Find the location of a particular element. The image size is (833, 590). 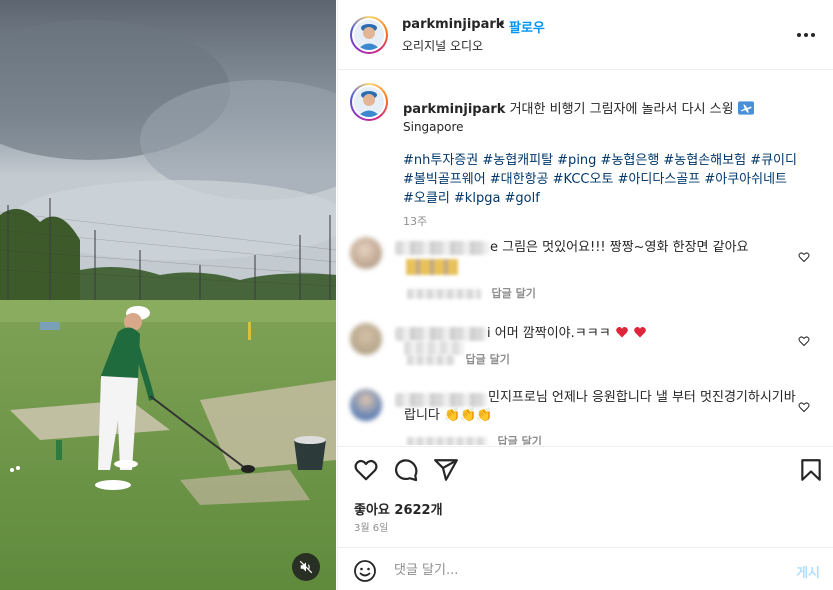

action-bar: 좋아요 2622개 3월 6일 is located at coordinates (585, 496).